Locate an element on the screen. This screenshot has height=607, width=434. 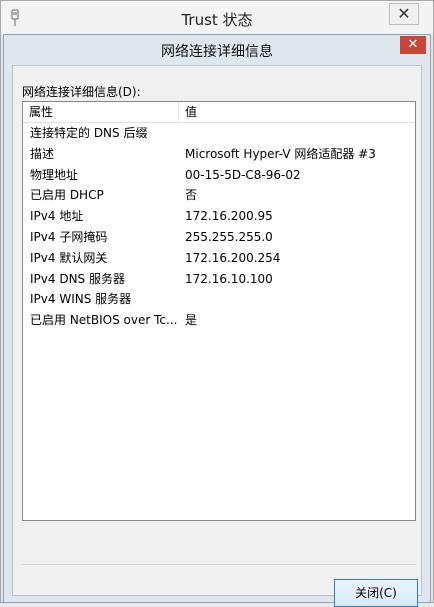
row-property: IPv4 默认网关 is located at coordinates (69, 257).